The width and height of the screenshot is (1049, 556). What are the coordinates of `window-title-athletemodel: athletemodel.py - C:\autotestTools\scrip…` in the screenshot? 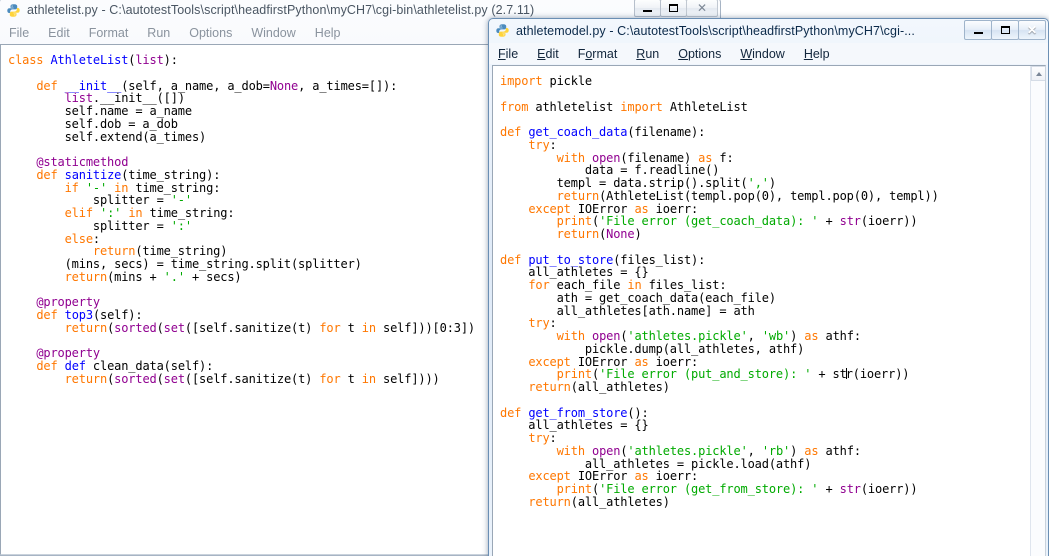 It's located at (715, 30).